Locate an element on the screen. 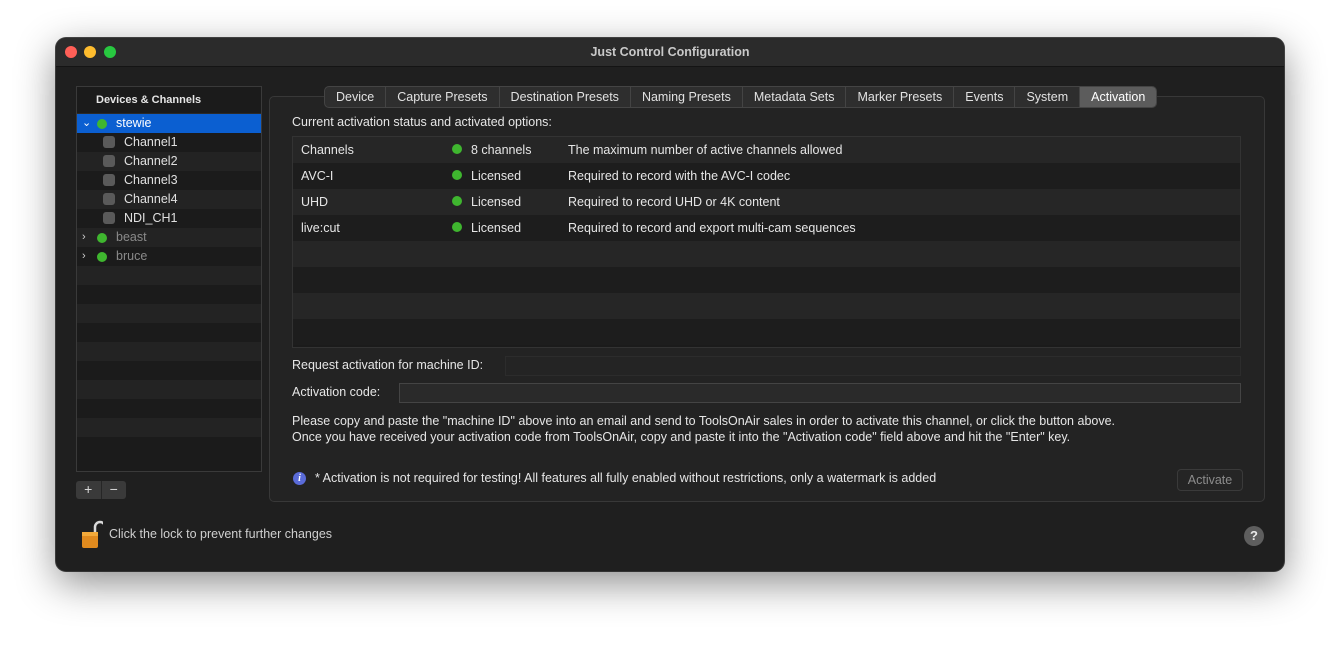 The width and height of the screenshot is (1340, 645). activation-code-label: Activation code: is located at coordinates (336, 392).